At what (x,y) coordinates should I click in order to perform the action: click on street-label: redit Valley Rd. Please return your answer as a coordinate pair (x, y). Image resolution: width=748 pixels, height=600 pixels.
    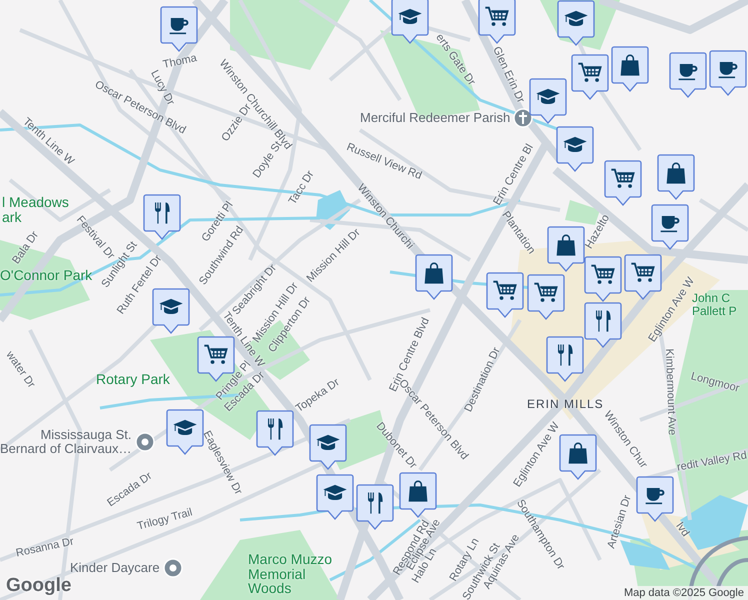
    Looking at the image, I should click on (712, 462).